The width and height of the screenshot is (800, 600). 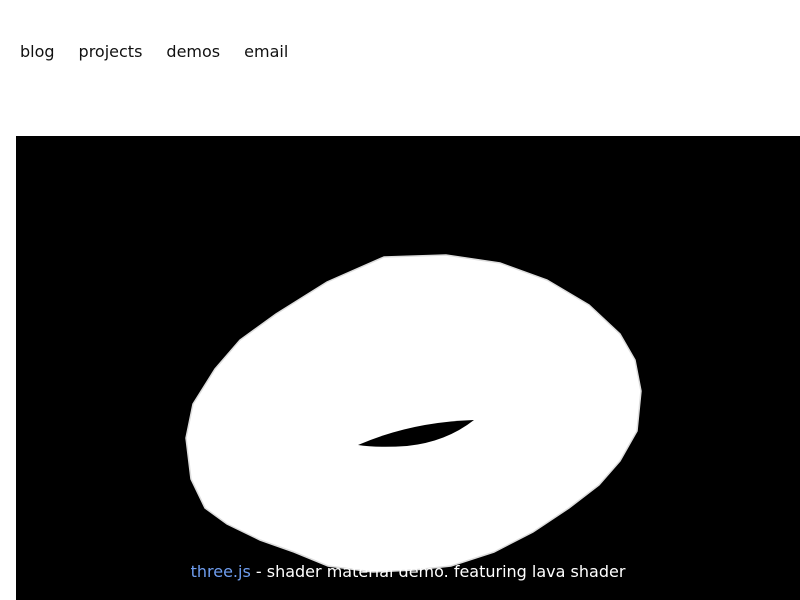 What do you see at coordinates (111, 52) in the screenshot?
I see `nav-link-projects: projects` at bounding box center [111, 52].